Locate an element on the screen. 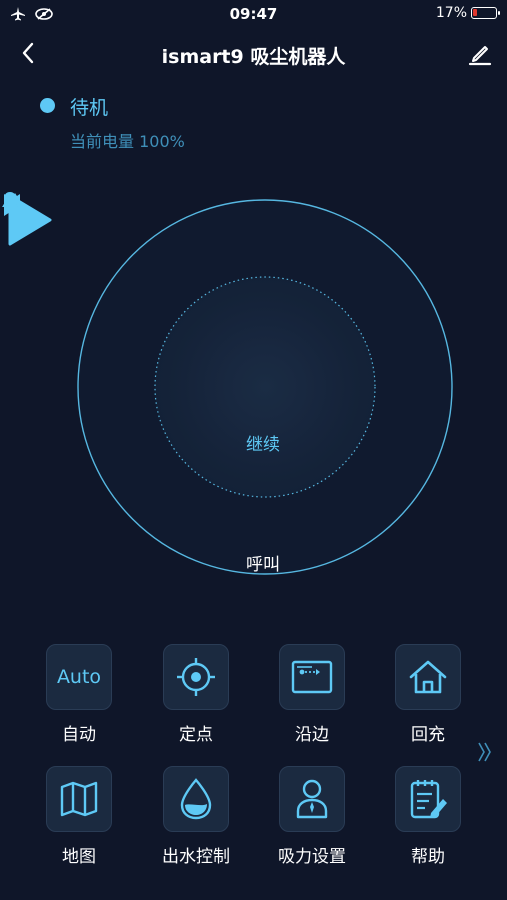  function-label-water: 出水控制 is located at coordinates (196, 857).